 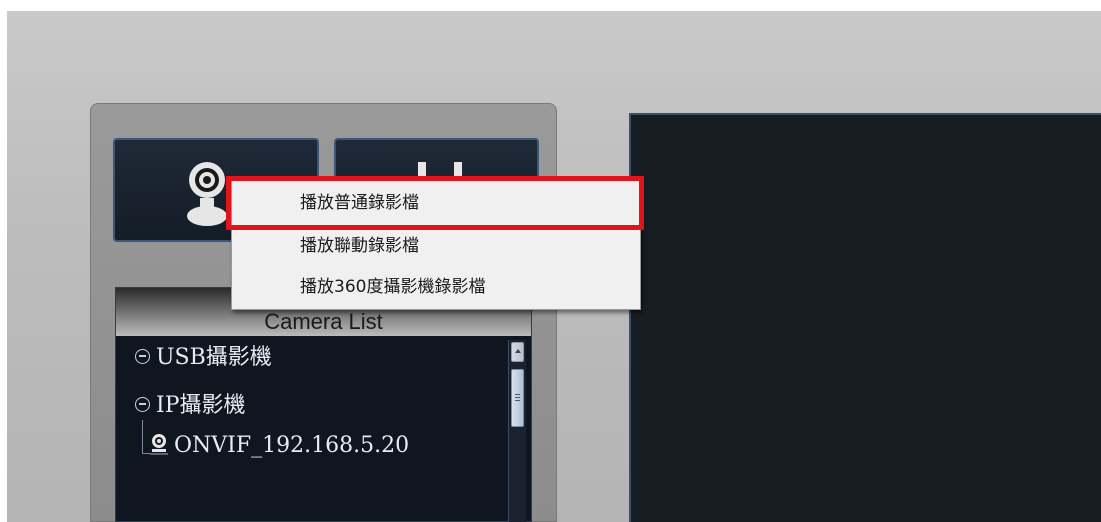 What do you see at coordinates (436, 203) in the screenshot?
I see `menu-item-play-normal-recording: 播放普通錄影檔` at bounding box center [436, 203].